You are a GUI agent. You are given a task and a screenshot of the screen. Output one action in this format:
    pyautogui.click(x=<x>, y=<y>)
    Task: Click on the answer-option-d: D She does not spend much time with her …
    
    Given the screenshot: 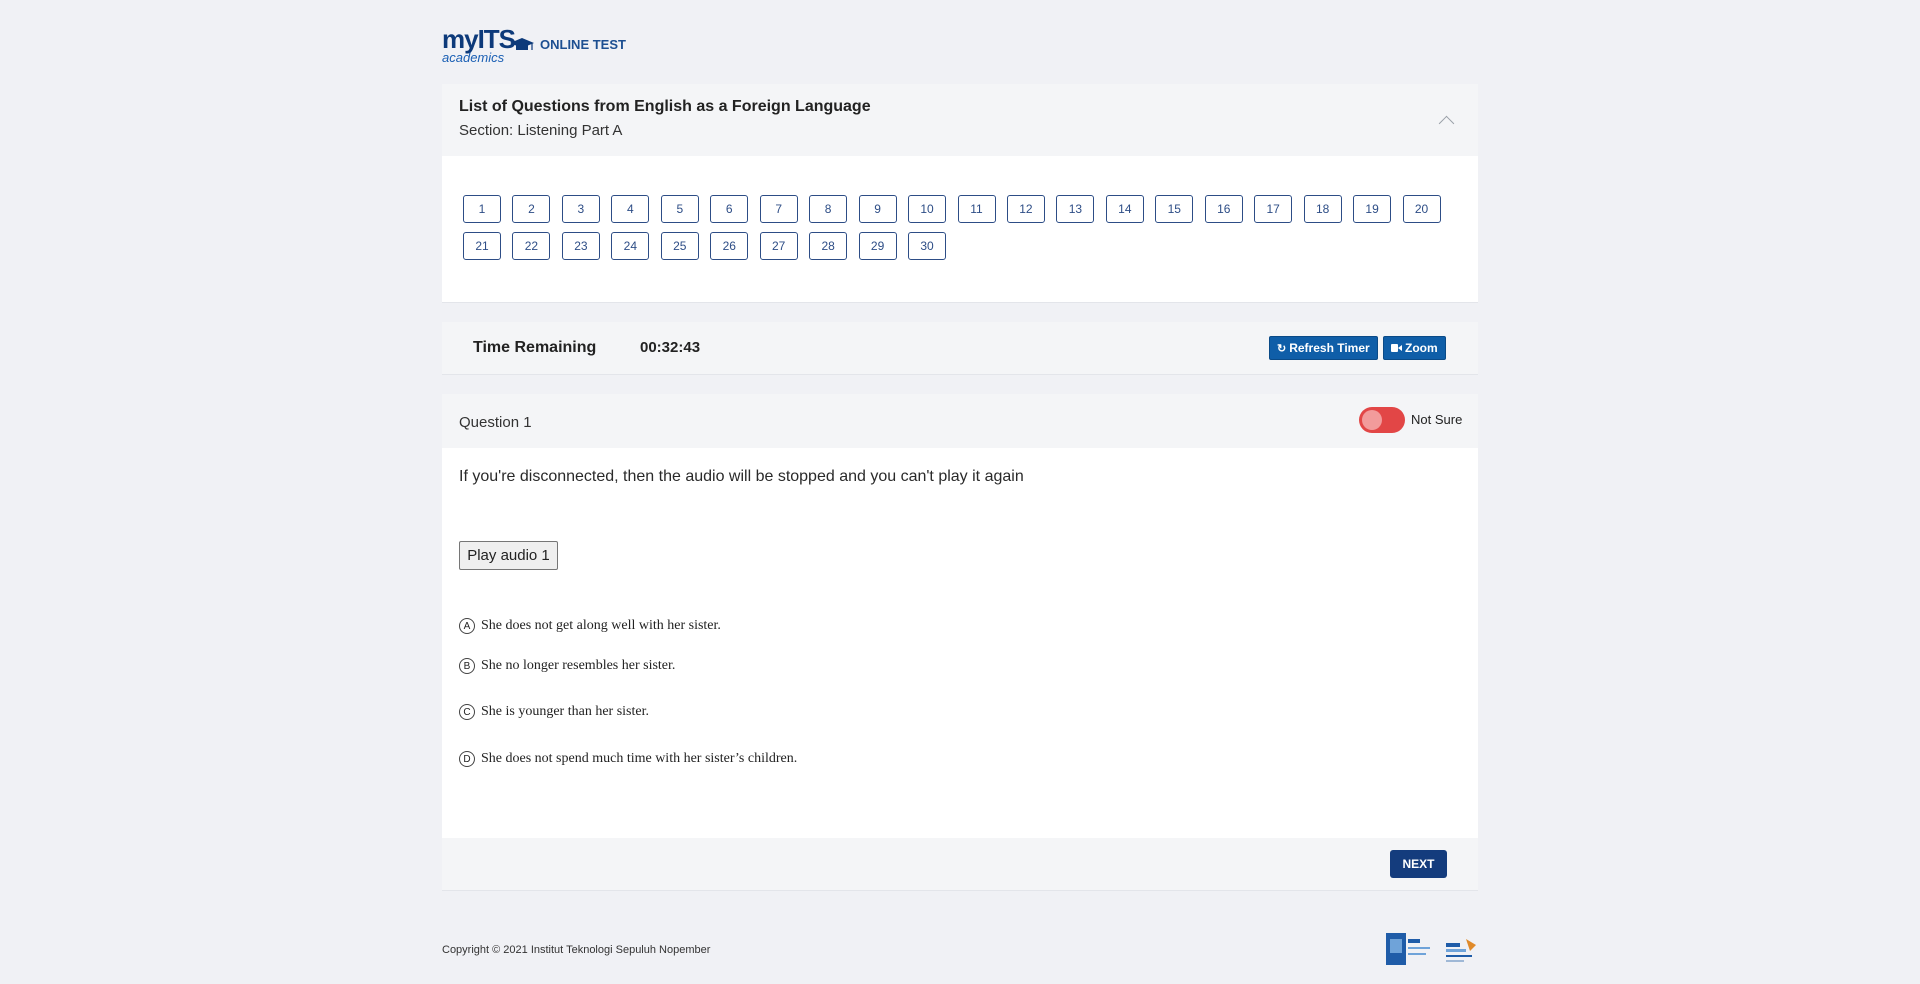 What is the action you would take?
    pyautogui.click(x=628, y=759)
    